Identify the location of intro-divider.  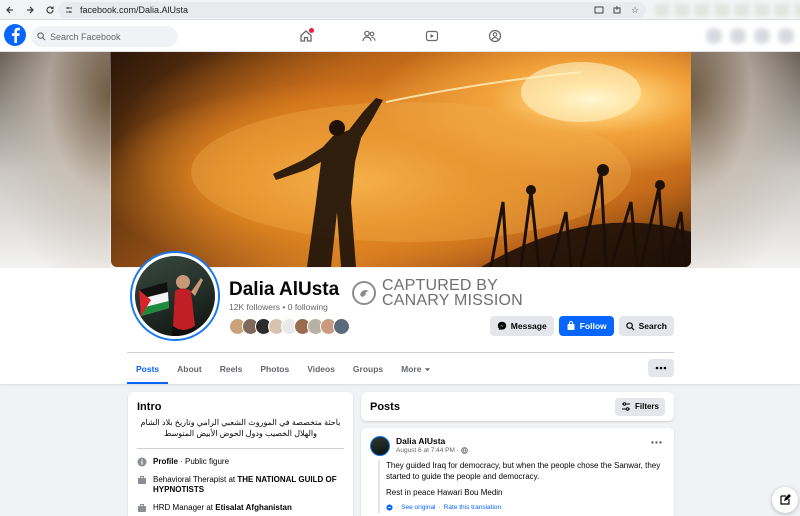
(240, 448).